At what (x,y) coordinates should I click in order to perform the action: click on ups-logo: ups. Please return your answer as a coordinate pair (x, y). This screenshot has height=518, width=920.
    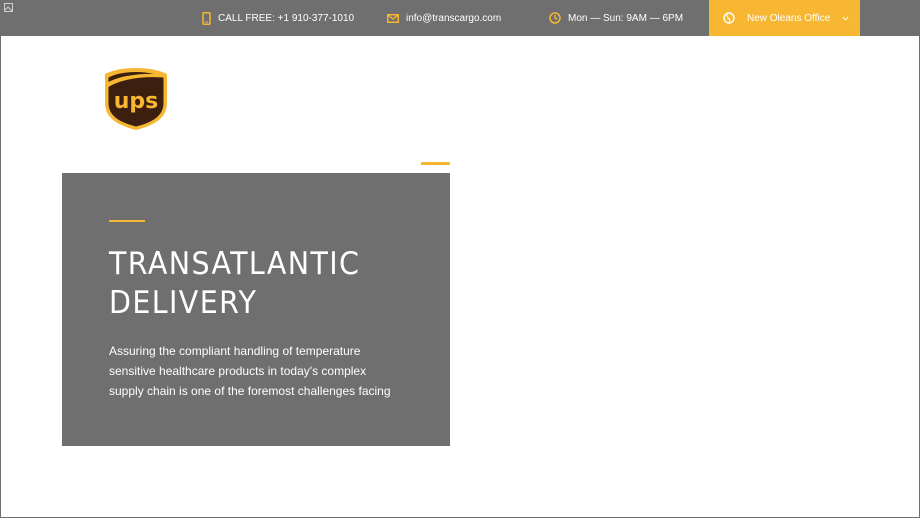
    Looking at the image, I should click on (136, 99).